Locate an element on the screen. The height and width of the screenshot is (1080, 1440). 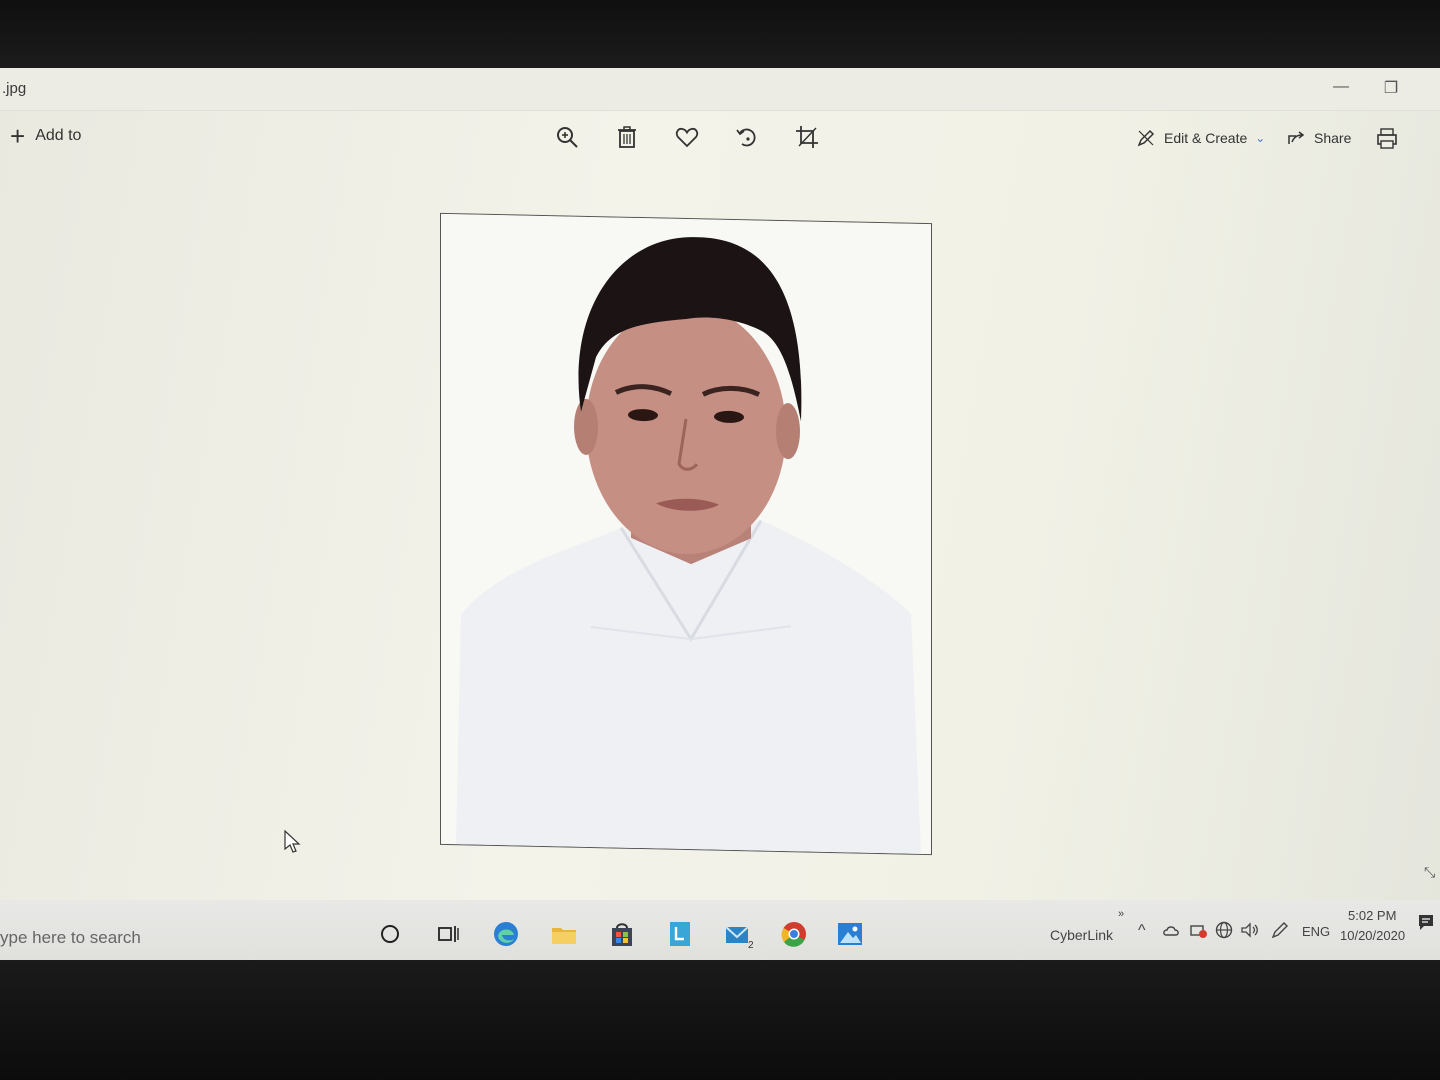
crop-icon is located at coordinates (809, 139).